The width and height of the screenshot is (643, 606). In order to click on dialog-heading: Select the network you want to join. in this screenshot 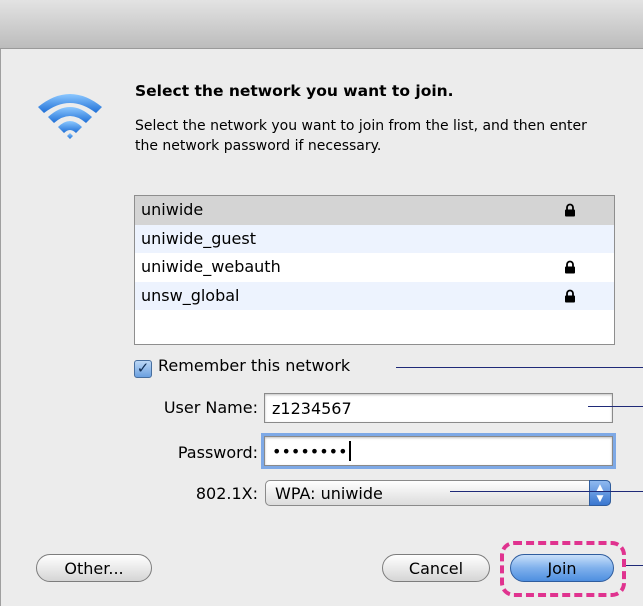, I will do `click(294, 91)`.